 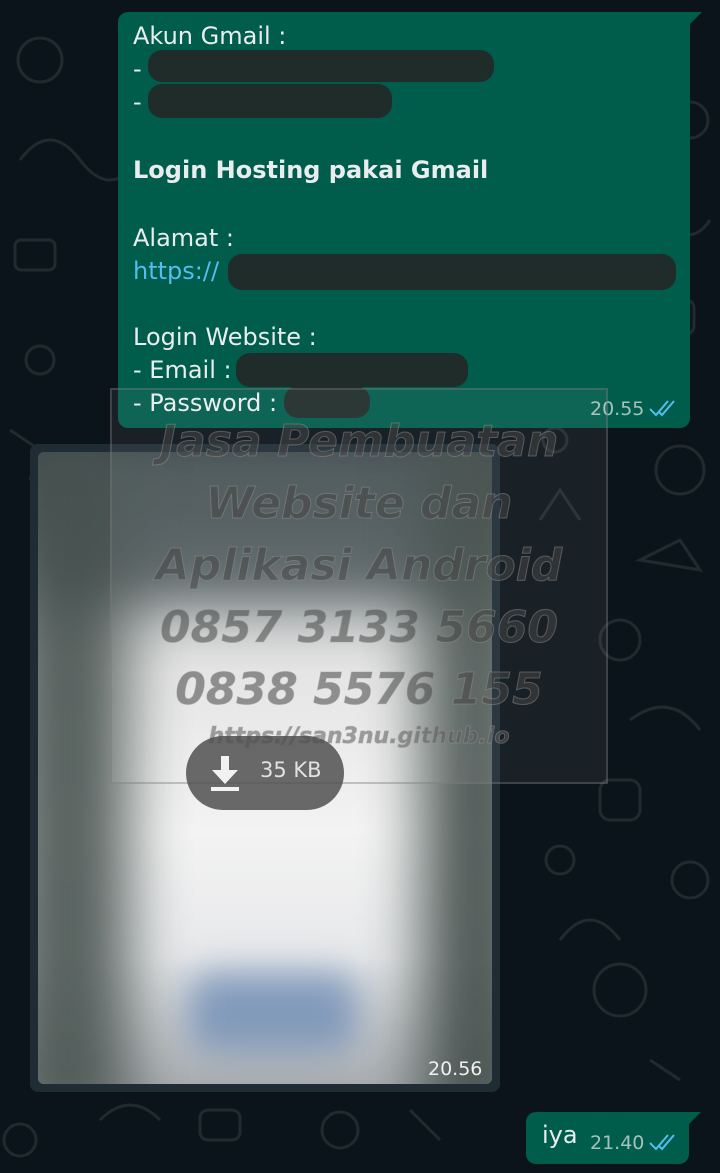 I want to click on image-time: 20.56, so click(x=455, y=1069).